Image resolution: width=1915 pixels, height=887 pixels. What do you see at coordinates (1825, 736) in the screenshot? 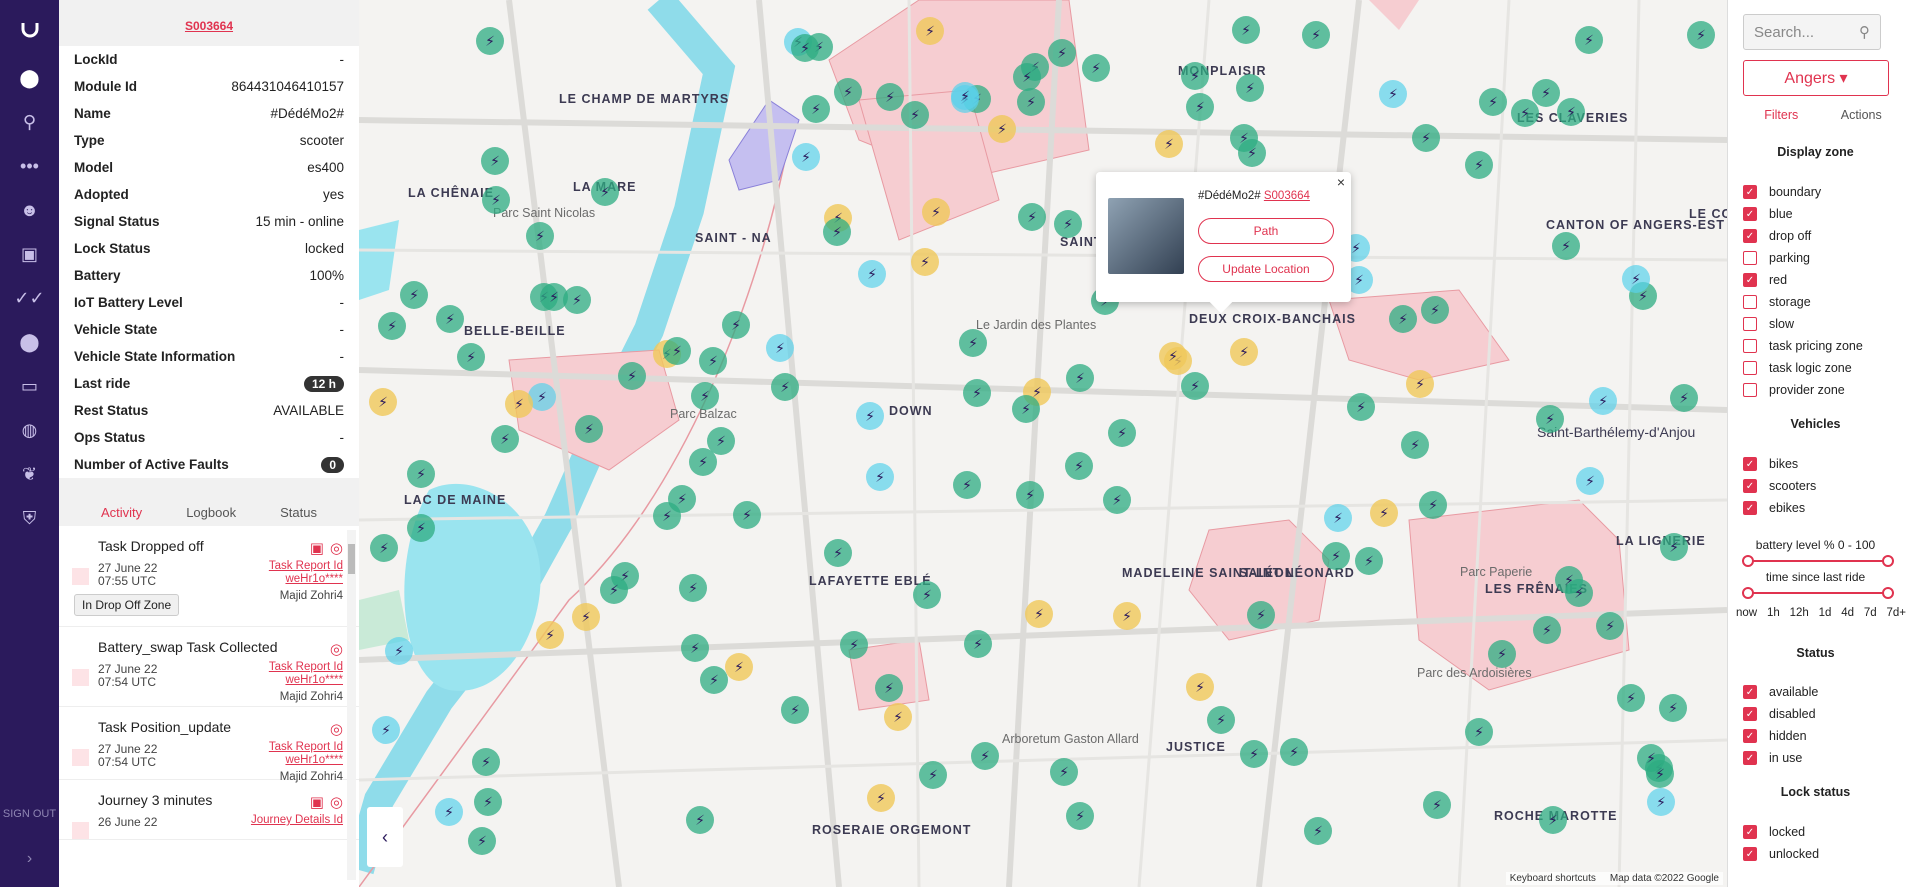
I see `filter-option: ✓ hidden` at bounding box center [1825, 736].